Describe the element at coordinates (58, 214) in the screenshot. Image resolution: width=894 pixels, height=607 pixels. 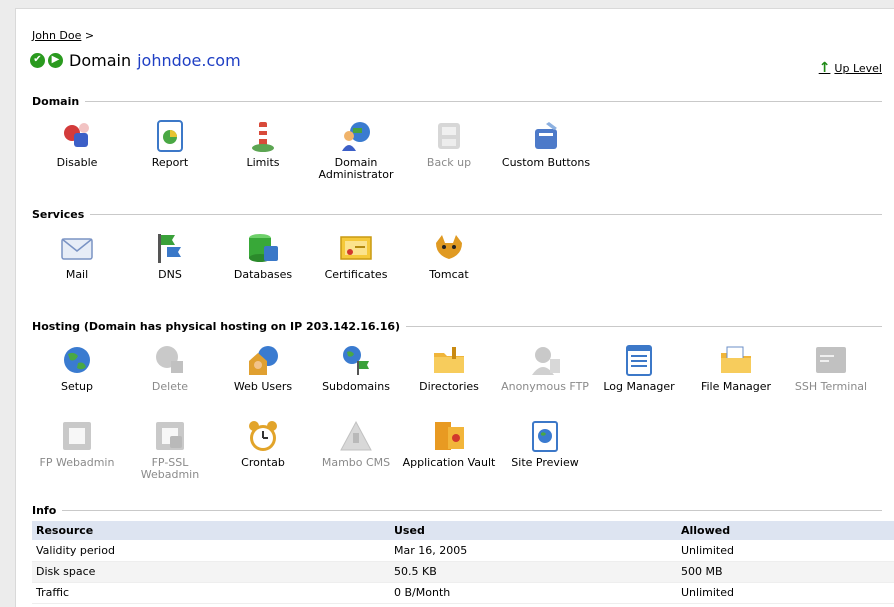
I see `section-services-label: Services` at that location.